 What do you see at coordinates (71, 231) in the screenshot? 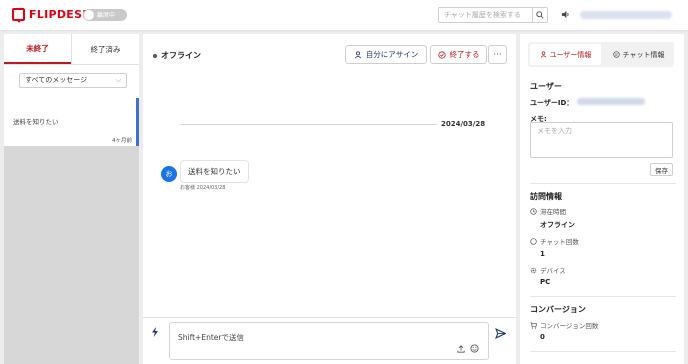
I see `conversation-list: 送料を知りたい 4ヶ月前` at bounding box center [71, 231].